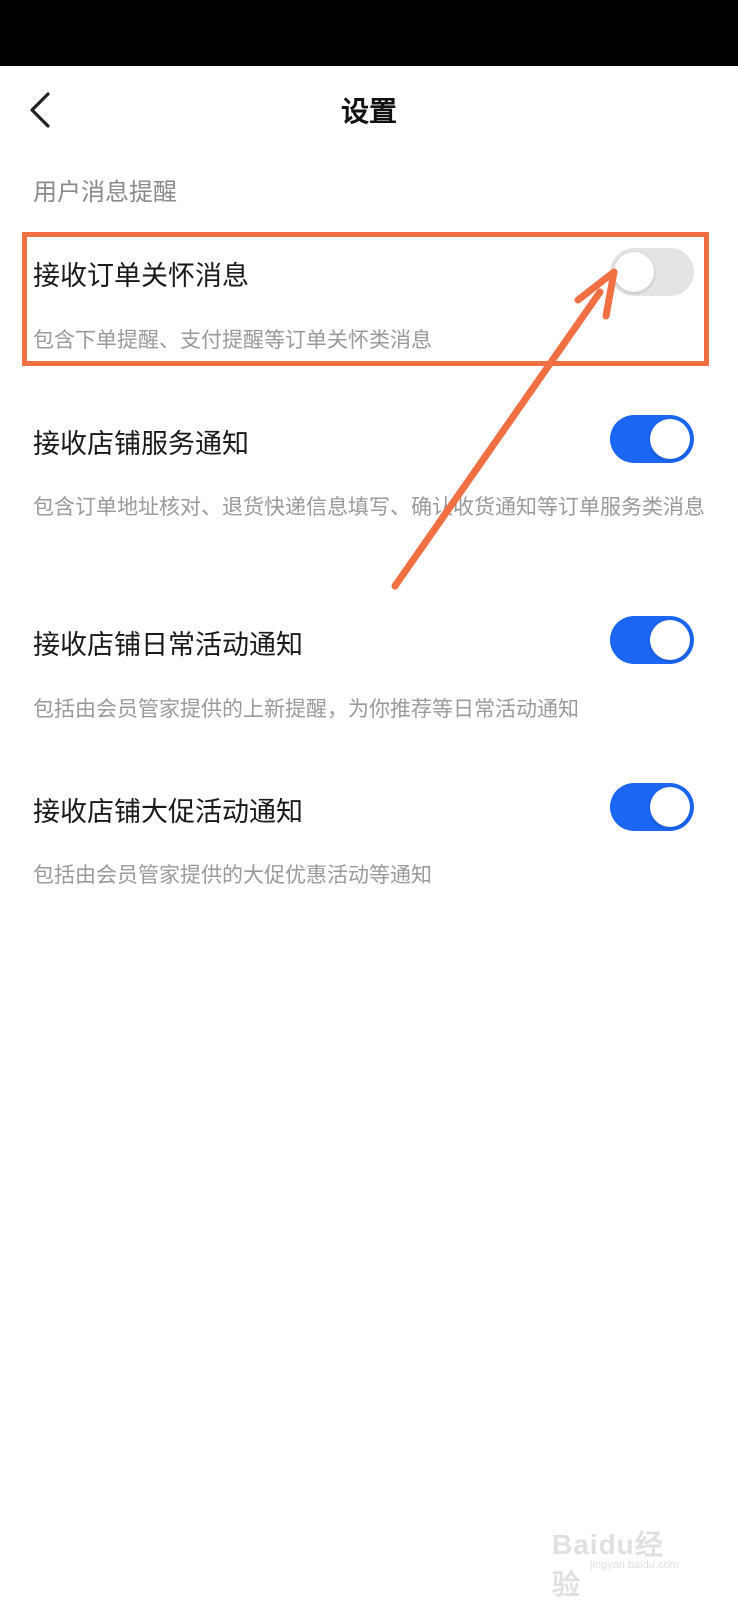  I want to click on toggle-shop-service, so click(652, 439).